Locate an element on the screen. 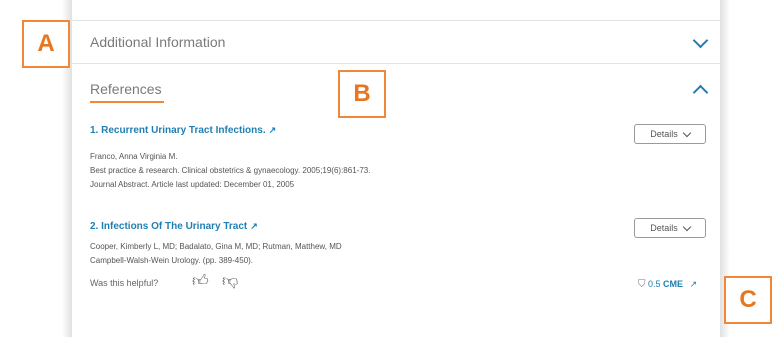 This screenshot has width=778, height=337. reference-2-details-button: Details is located at coordinates (670, 228).